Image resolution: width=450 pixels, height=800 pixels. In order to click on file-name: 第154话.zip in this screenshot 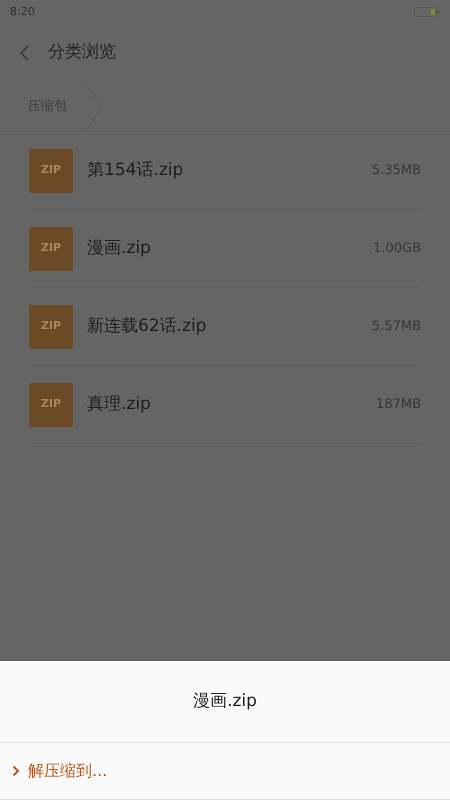, I will do `click(135, 170)`.